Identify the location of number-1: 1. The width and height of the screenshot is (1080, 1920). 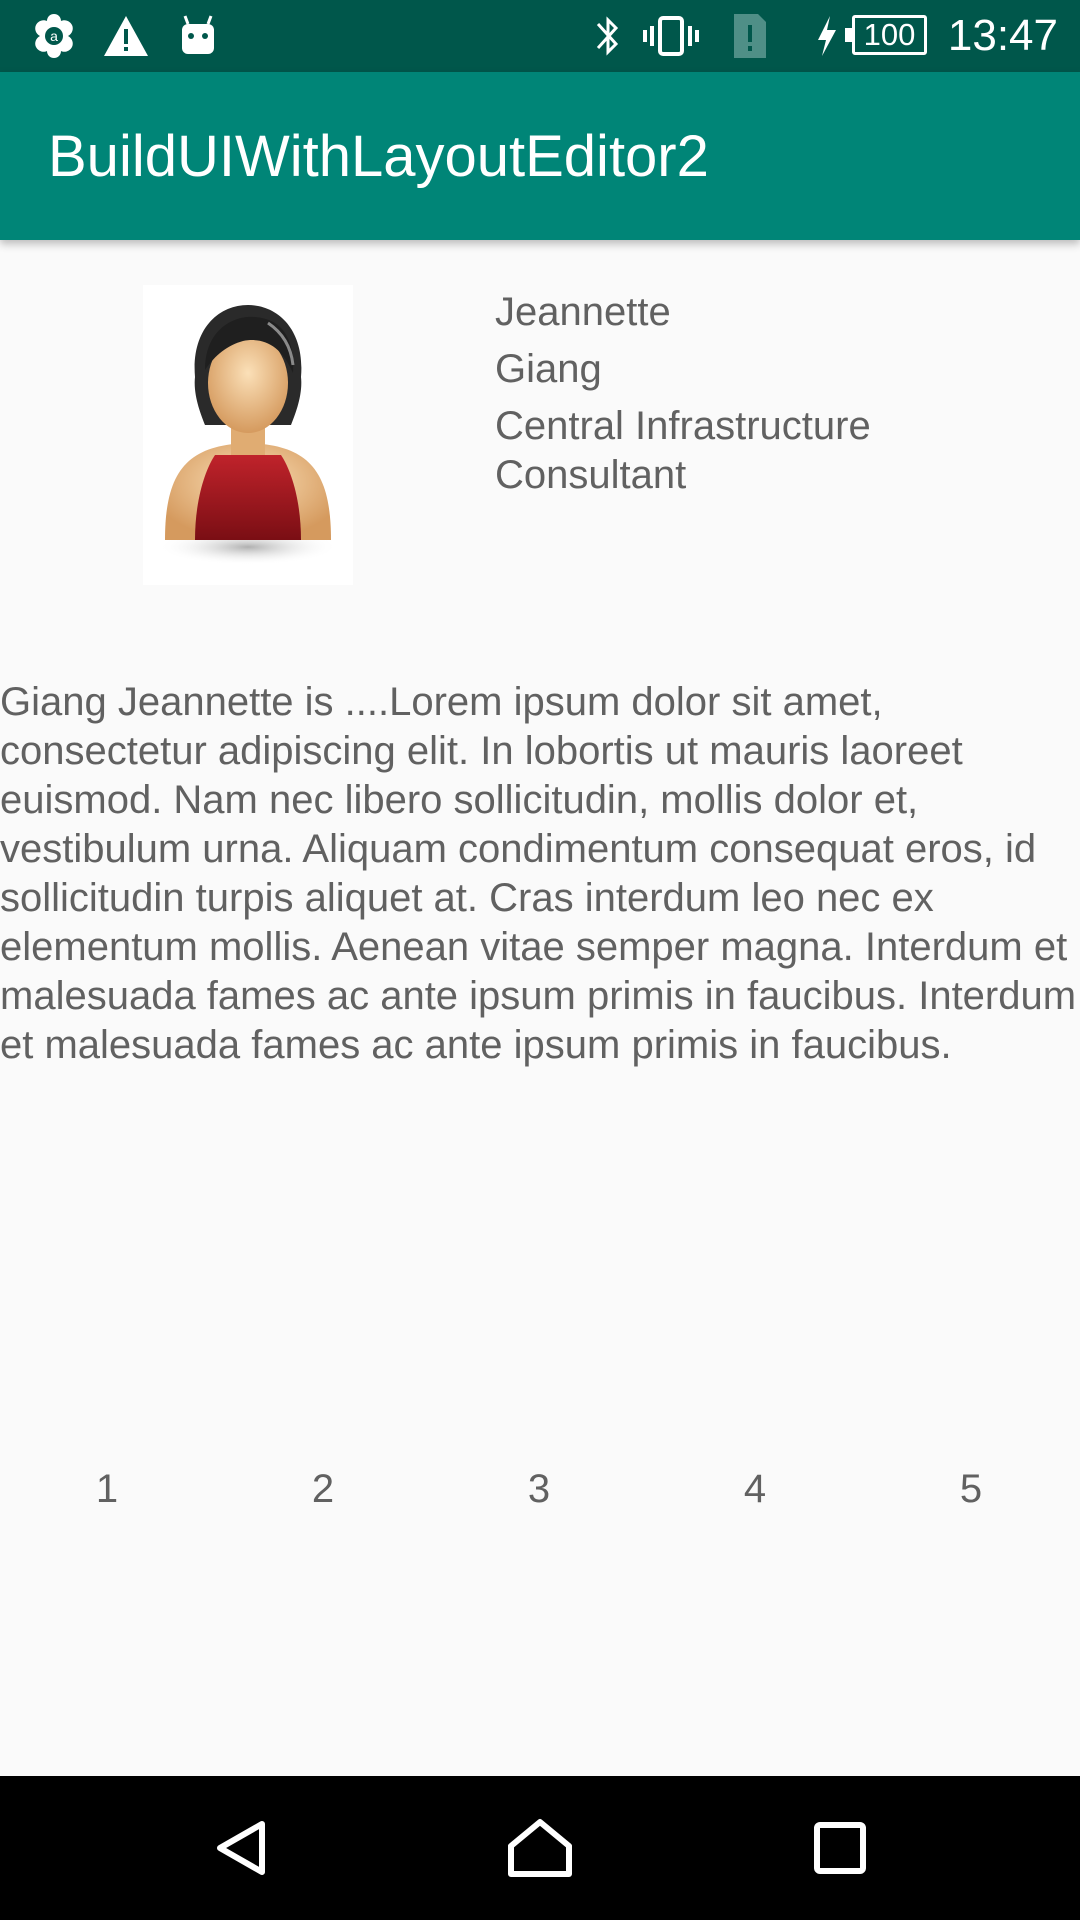
(107, 1489).